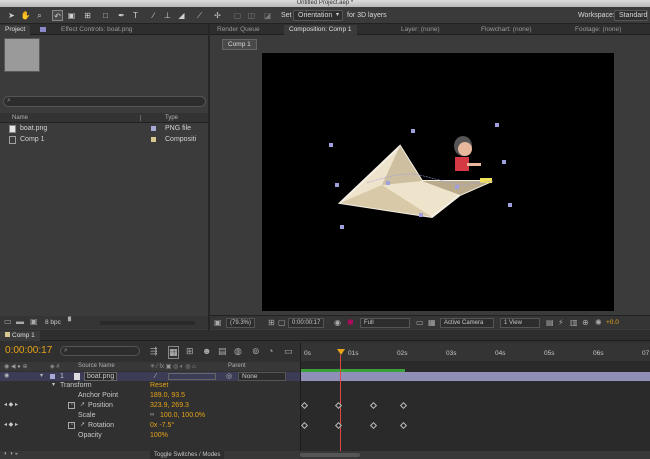  Describe the element at coordinates (467, 323) in the screenshot. I see `camera-dropdown: Active Camera` at that location.